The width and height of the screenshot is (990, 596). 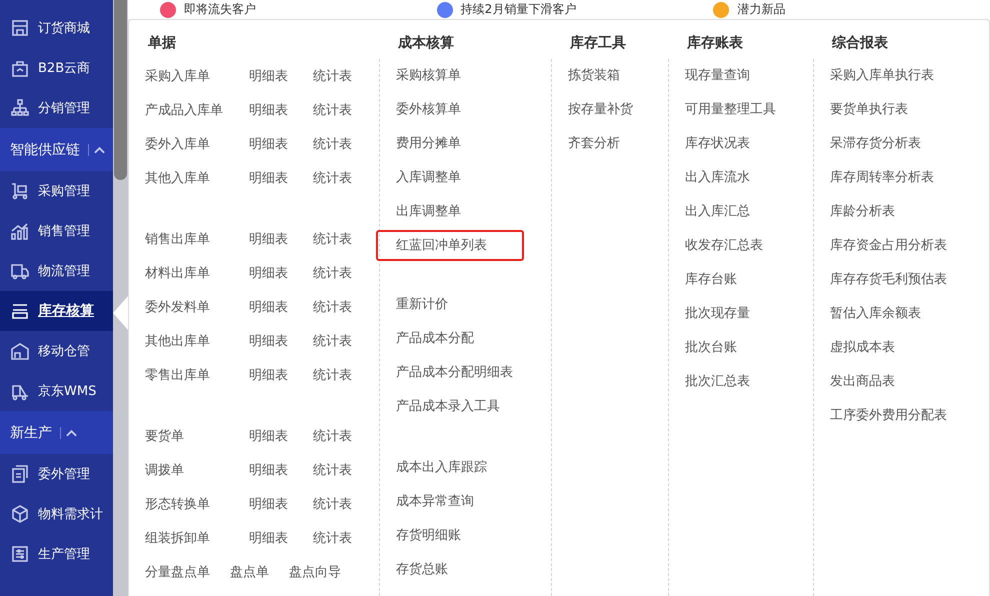 I want to click on menu-link: 库存周转率分析表, so click(x=909, y=178).